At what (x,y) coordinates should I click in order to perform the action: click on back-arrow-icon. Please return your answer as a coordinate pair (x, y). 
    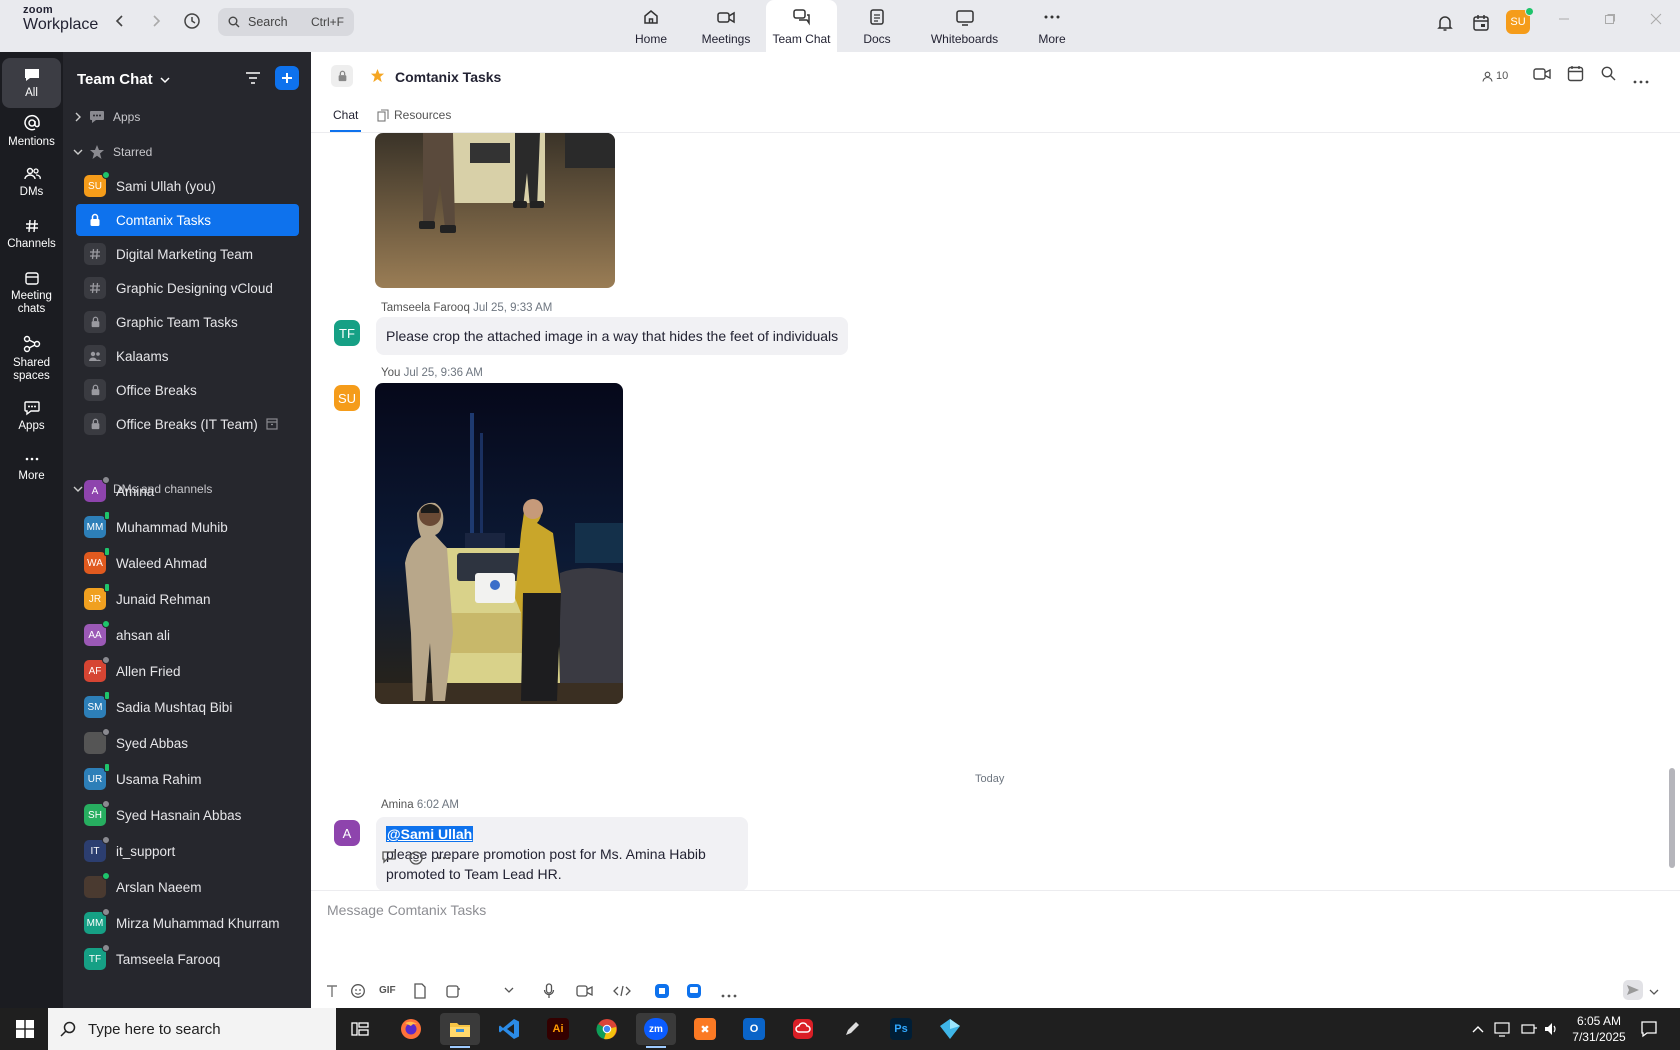
    Looking at the image, I should click on (120, 22).